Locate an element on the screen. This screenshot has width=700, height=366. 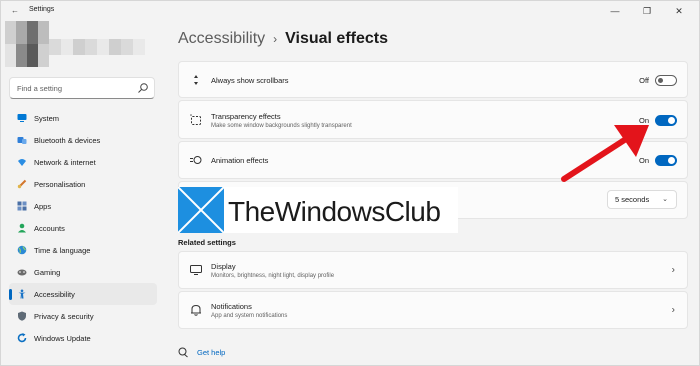
search-box is located at coordinates (82, 88).